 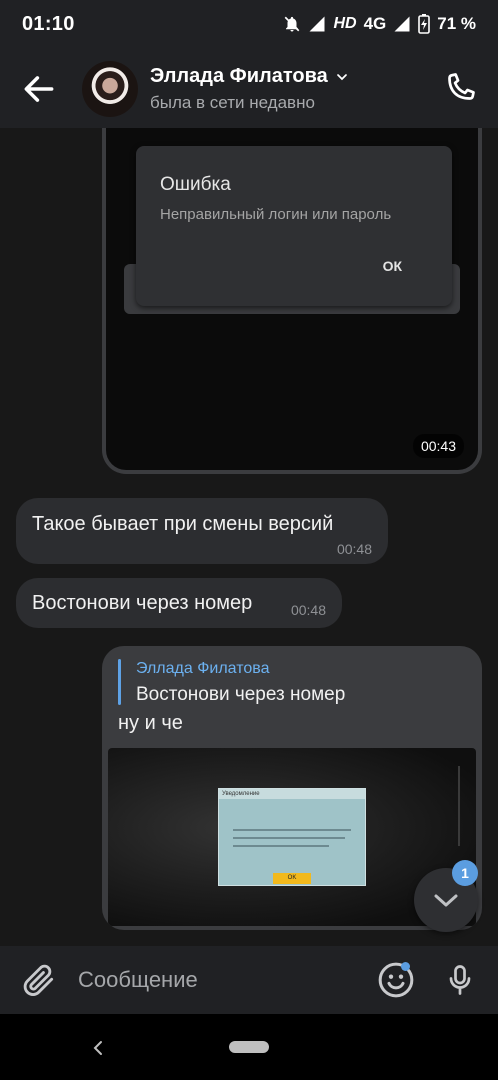 I want to click on nav-home-pill, so click(x=249, y=1047).